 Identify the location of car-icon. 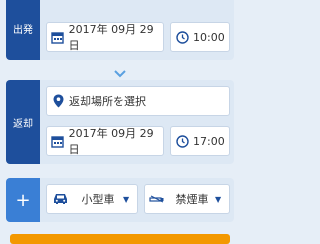
(60, 199).